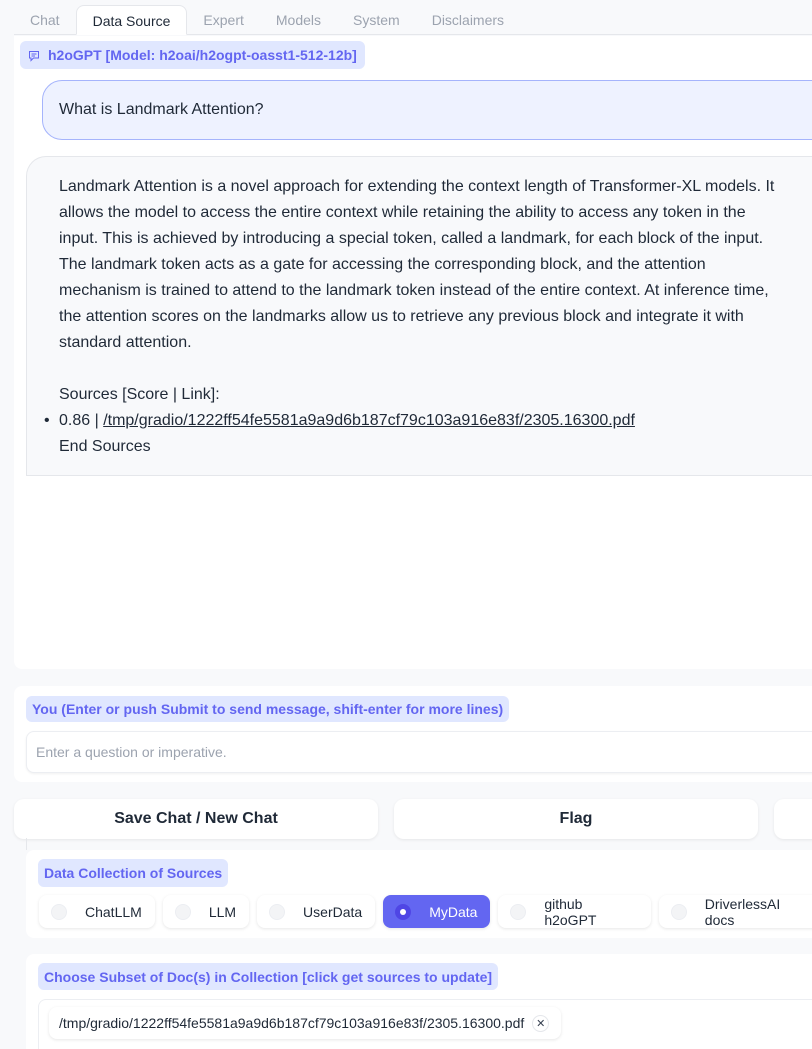 This screenshot has width=812, height=1049. I want to click on tab-models: Models, so click(298, 20).